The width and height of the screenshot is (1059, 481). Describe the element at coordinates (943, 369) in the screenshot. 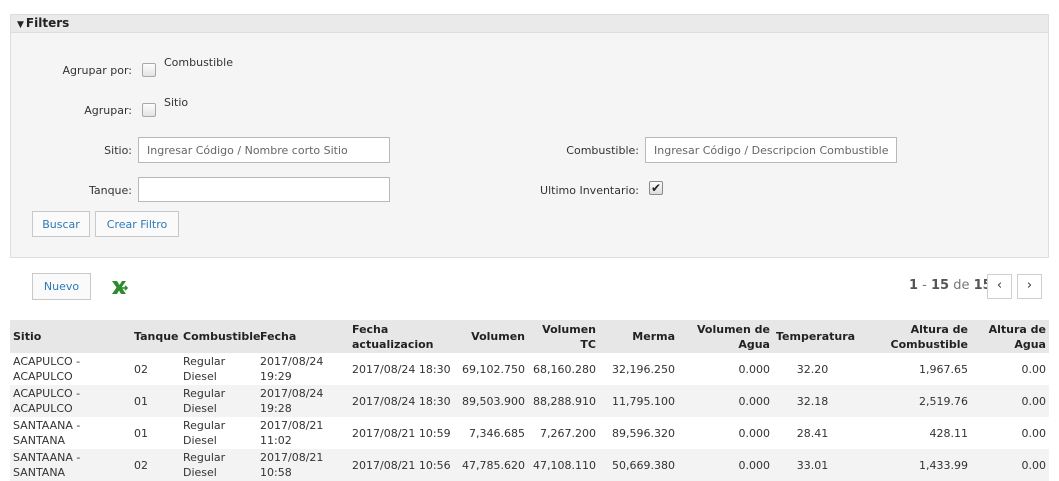

I see `cell-altura-combustible: 1,967.65` at that location.